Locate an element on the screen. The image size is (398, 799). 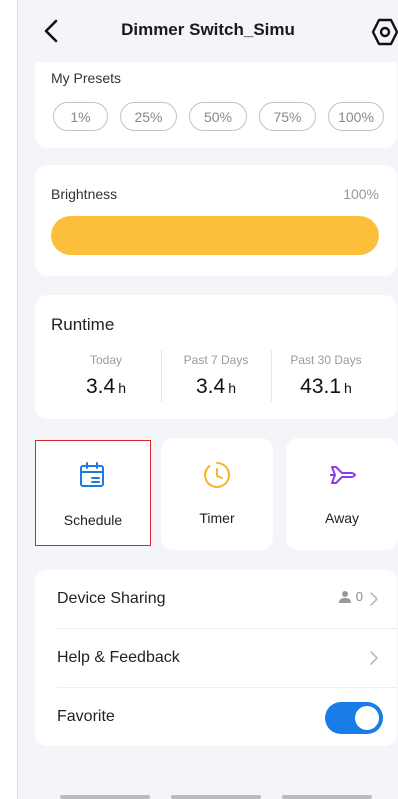
preset-list: 1% 25% 50% 75% 100% is located at coordinates (218, 116).